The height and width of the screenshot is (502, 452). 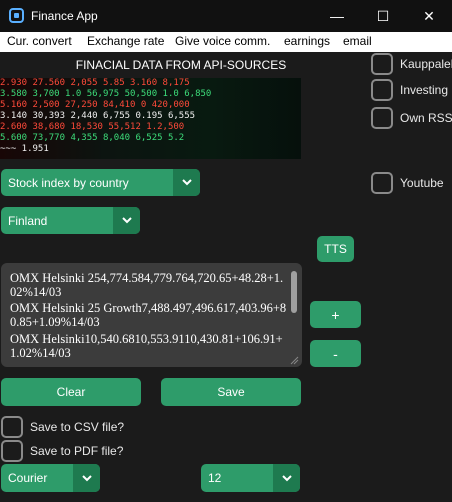 What do you see at coordinates (95, 83) in the screenshot?
I see `banner-row: 2.930 27.560 2,055 5.85 3.160 8,175` at bounding box center [95, 83].